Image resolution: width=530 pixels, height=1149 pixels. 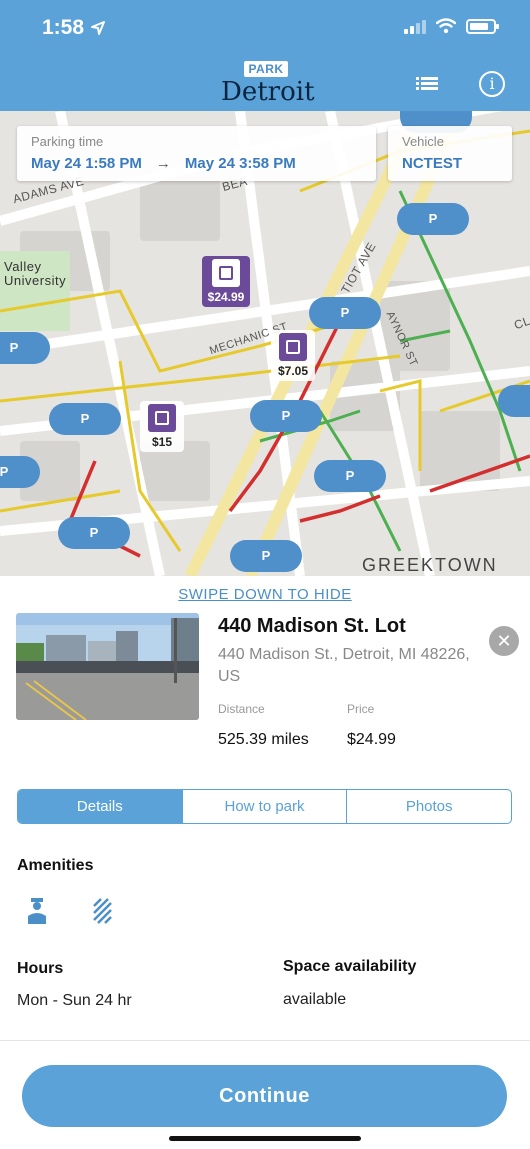 What do you see at coordinates (492, 84) in the screenshot?
I see `info-icon: i` at bounding box center [492, 84].